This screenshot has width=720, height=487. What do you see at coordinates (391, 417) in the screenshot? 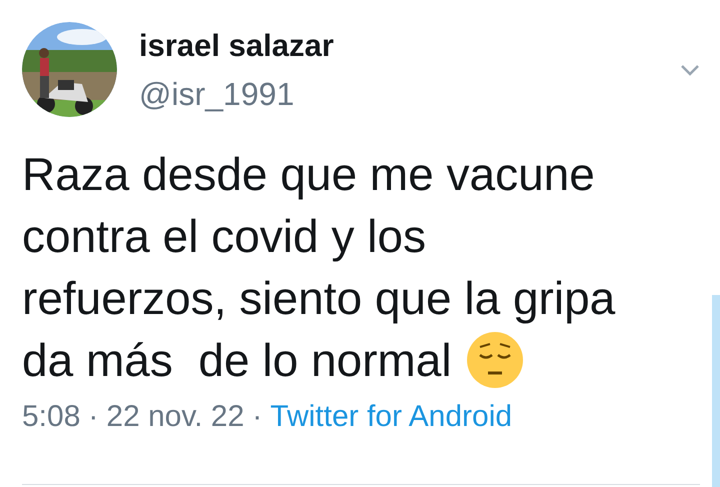
I see `source-link: Twitter for Android` at bounding box center [391, 417].